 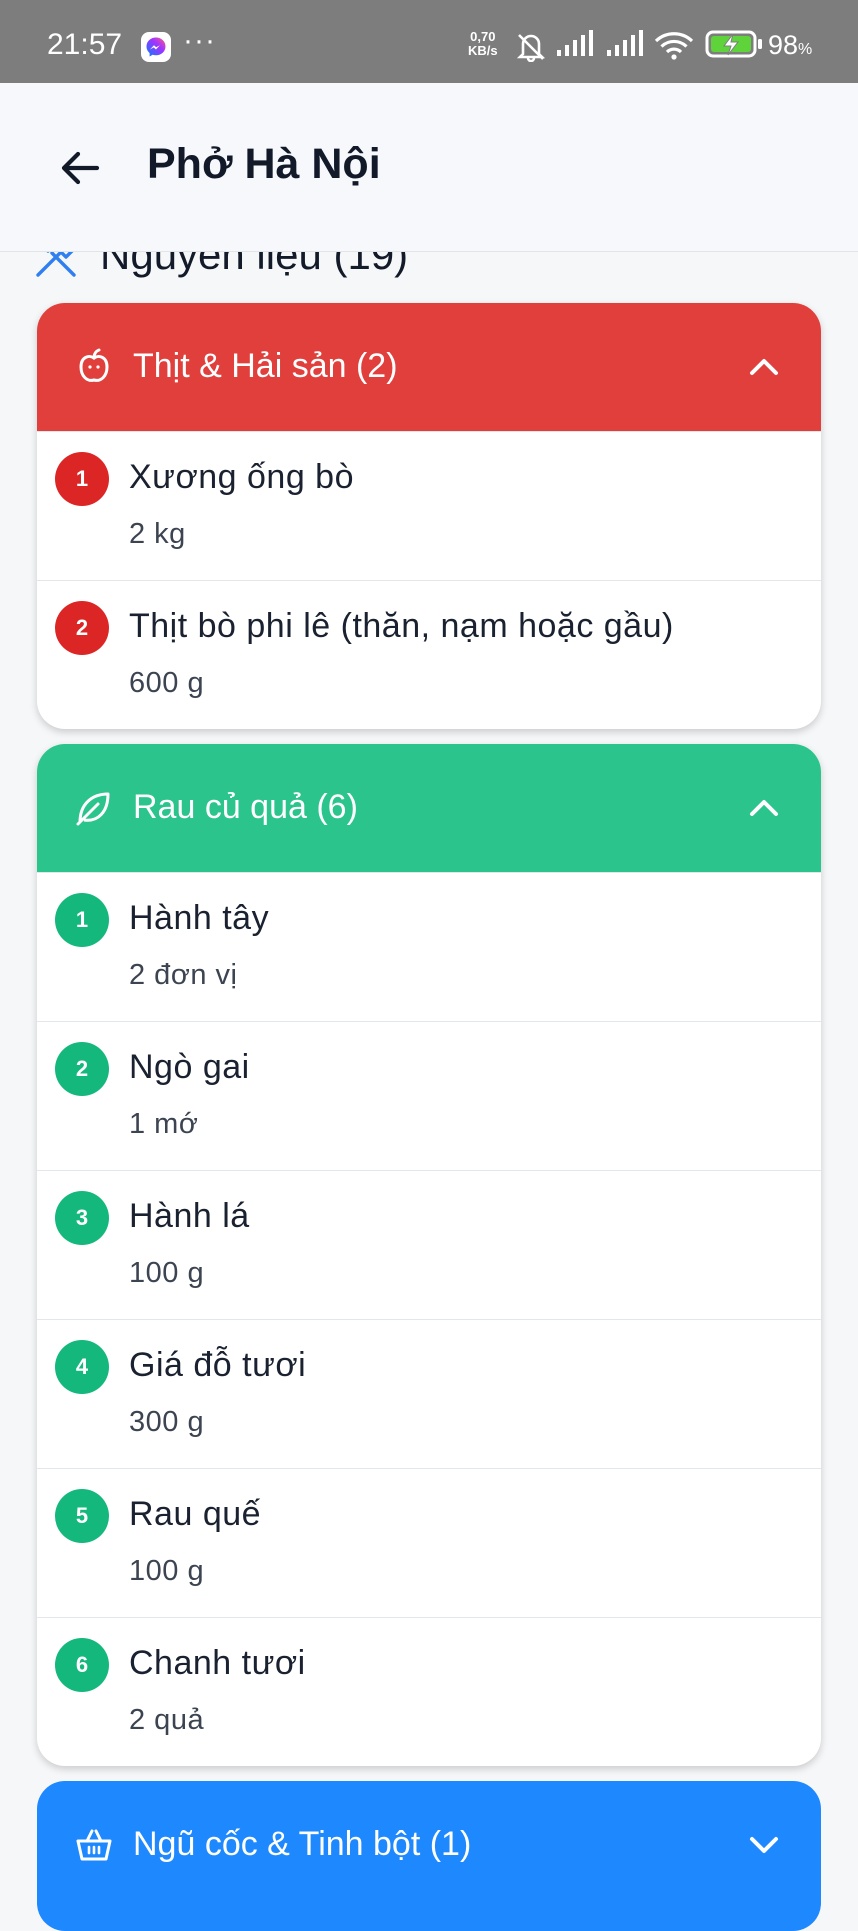 I want to click on ingredient-name: Xương ống bò, so click(x=241, y=477).